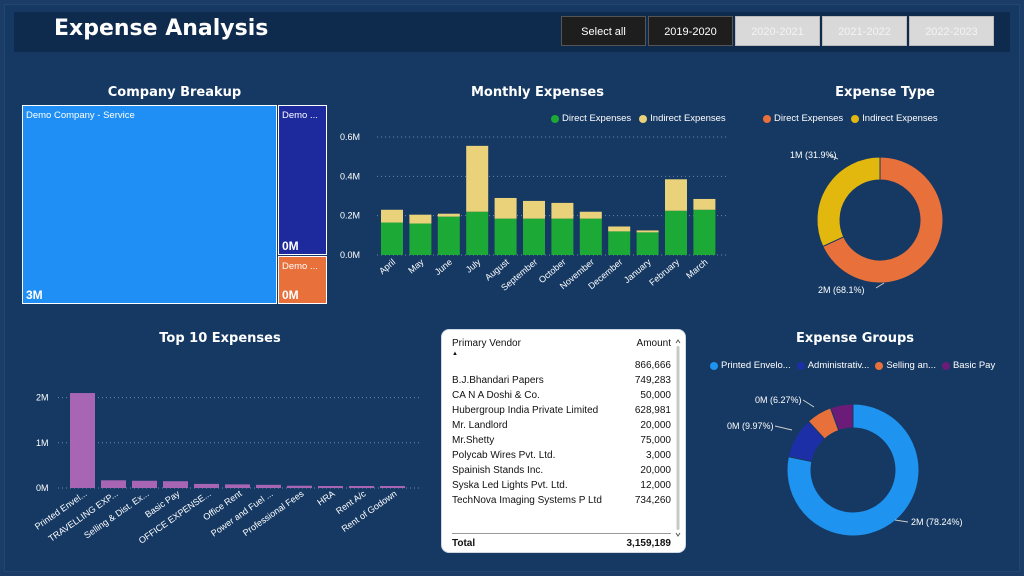  Describe the element at coordinates (813, 155) in the screenshot. I see `slice-label: 1M (31.9%)` at that location.